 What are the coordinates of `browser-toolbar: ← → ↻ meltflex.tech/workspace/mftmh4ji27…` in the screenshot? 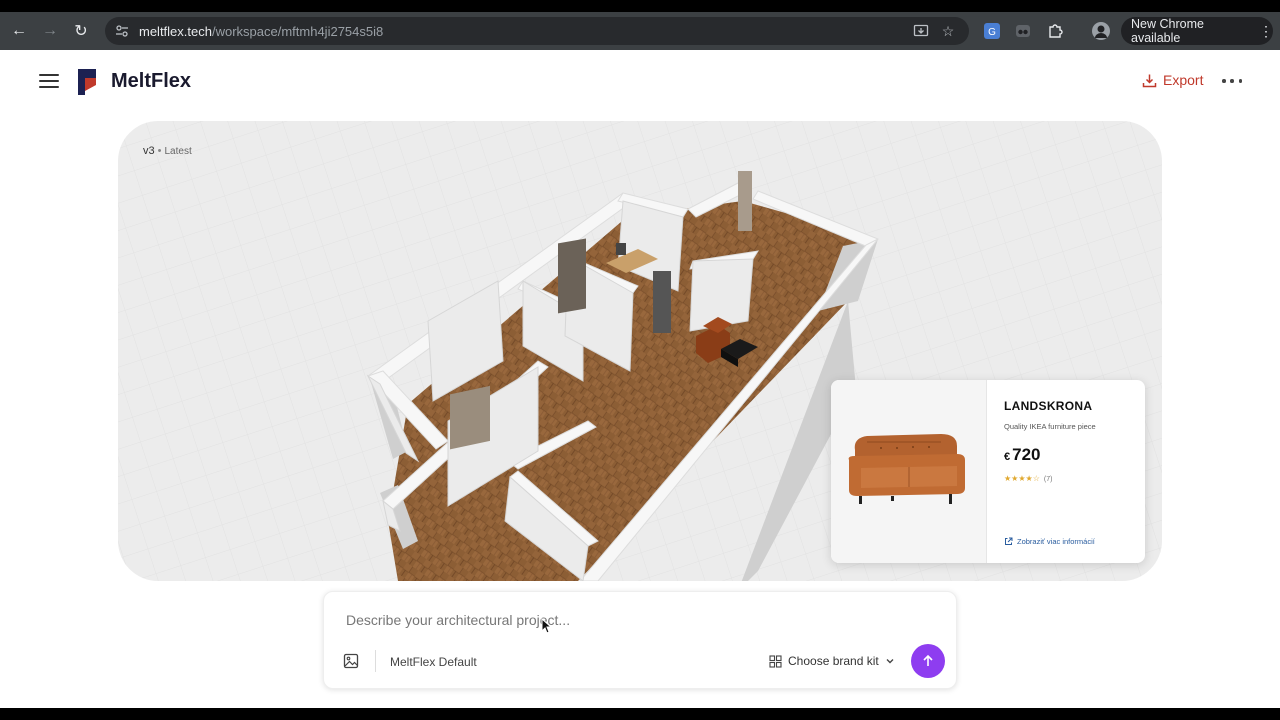 It's located at (640, 31).